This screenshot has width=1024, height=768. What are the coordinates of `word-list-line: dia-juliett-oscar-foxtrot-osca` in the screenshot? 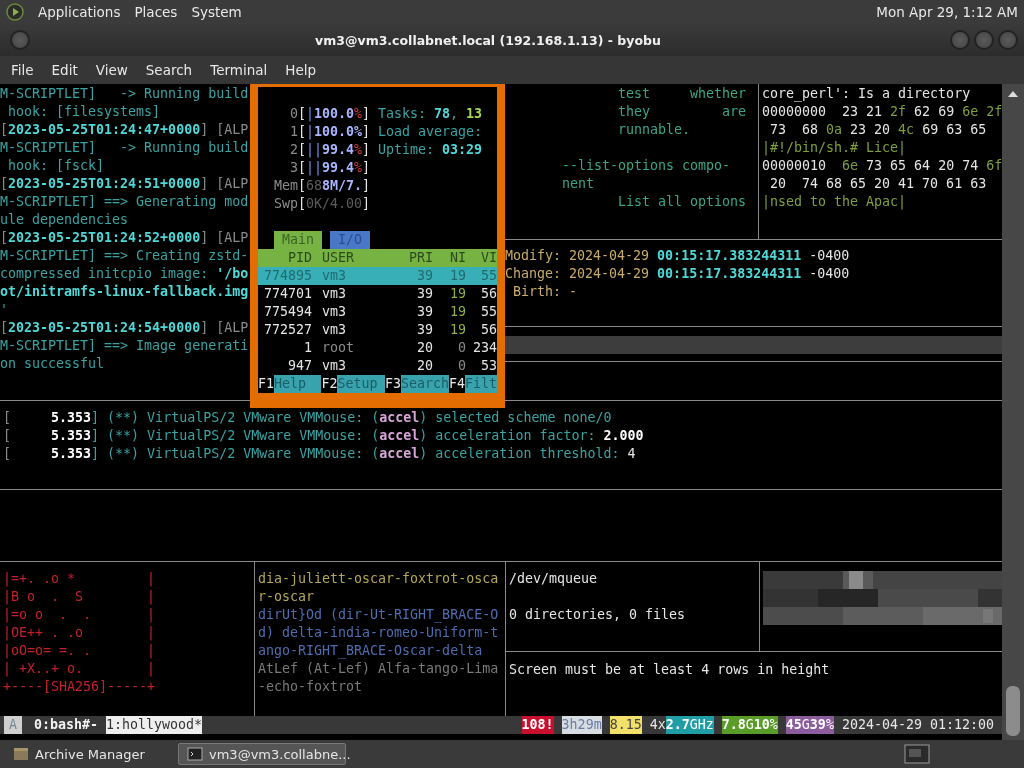 It's located at (379, 579).